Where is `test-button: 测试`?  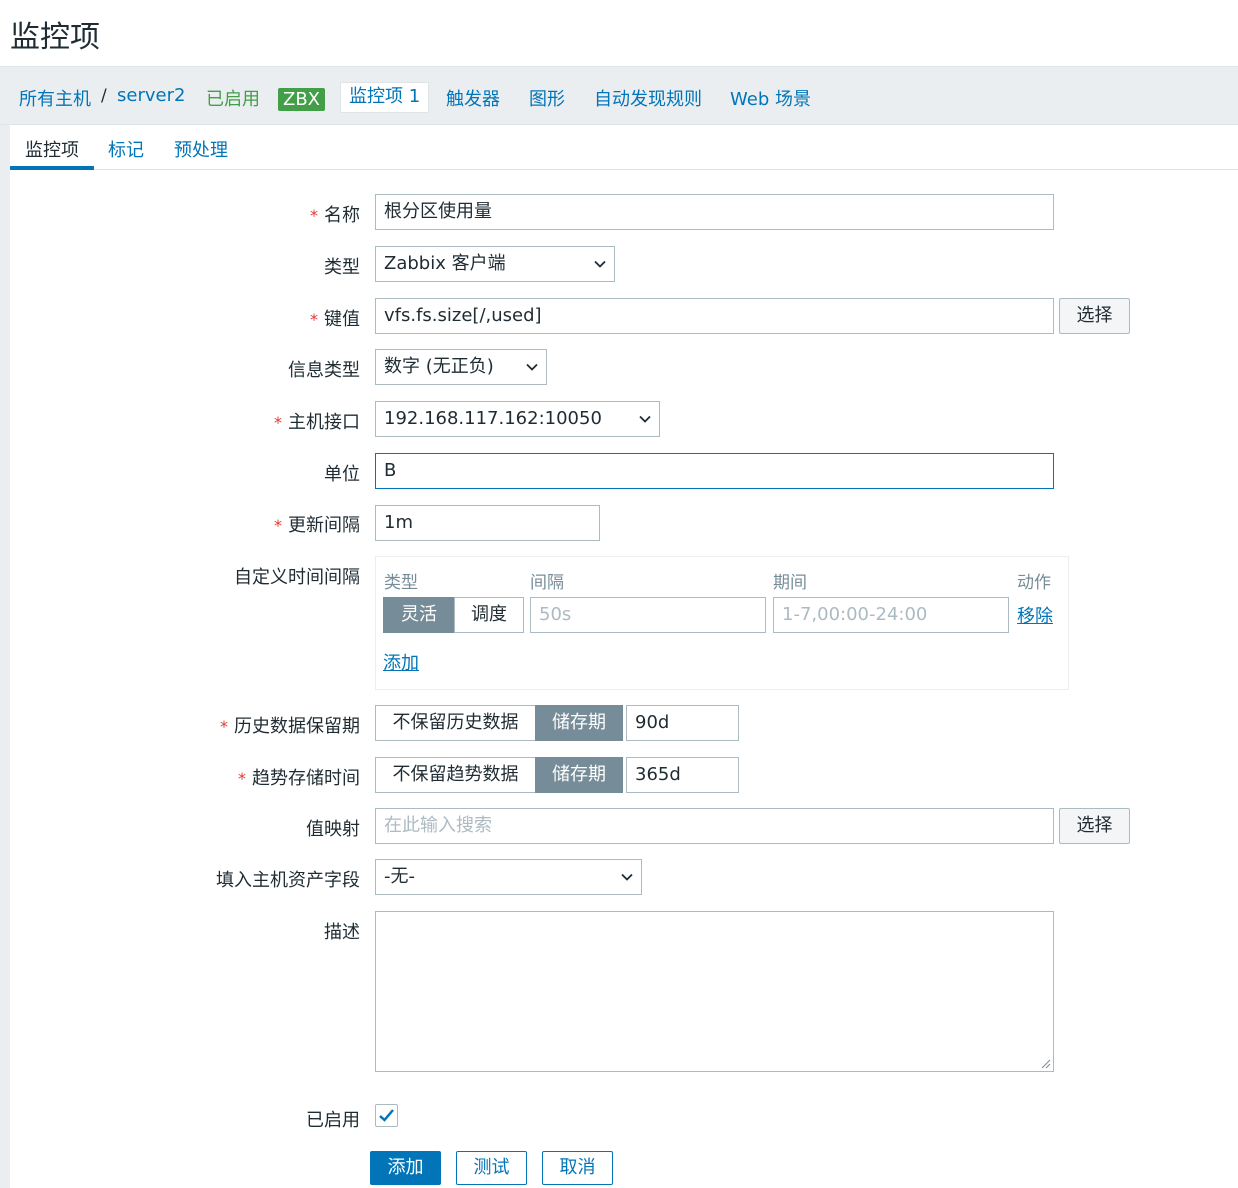 test-button: 测试 is located at coordinates (491, 1168).